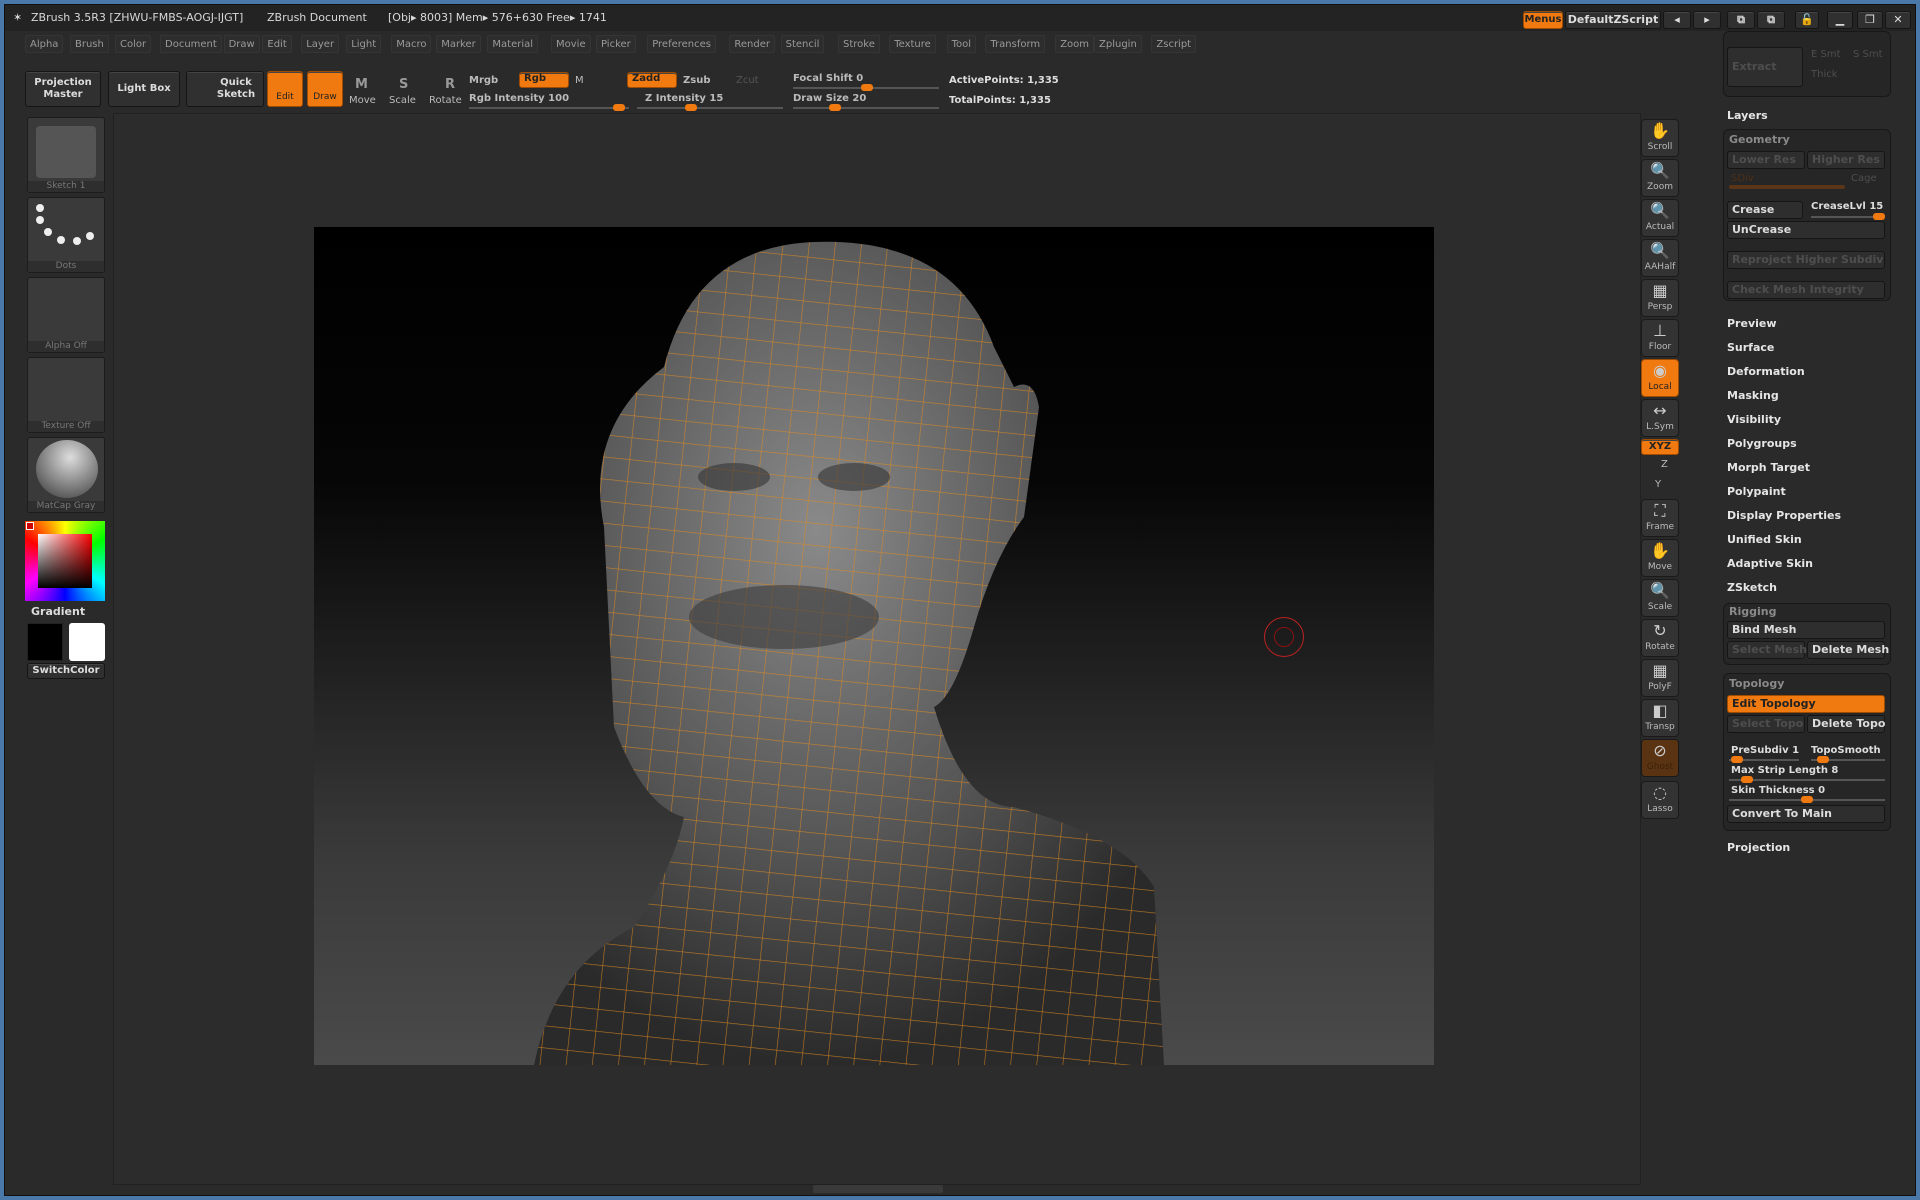 The height and width of the screenshot is (1200, 1920). Describe the element at coordinates (1806, 290) in the screenshot. I see `check-mesh-integrity-button: Check Mesh Integrity` at that location.